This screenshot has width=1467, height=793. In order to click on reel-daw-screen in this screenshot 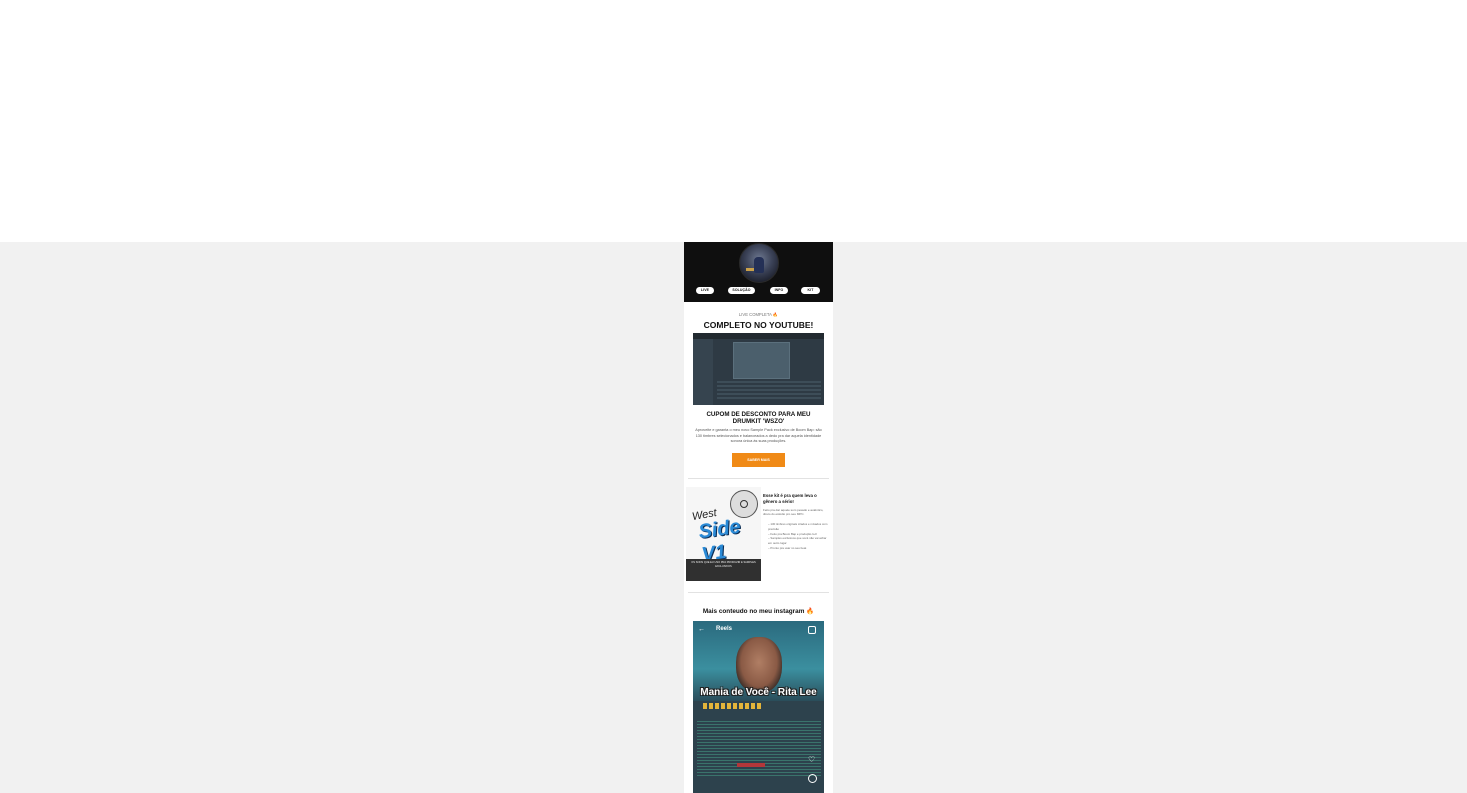, I will do `click(758, 747)`.